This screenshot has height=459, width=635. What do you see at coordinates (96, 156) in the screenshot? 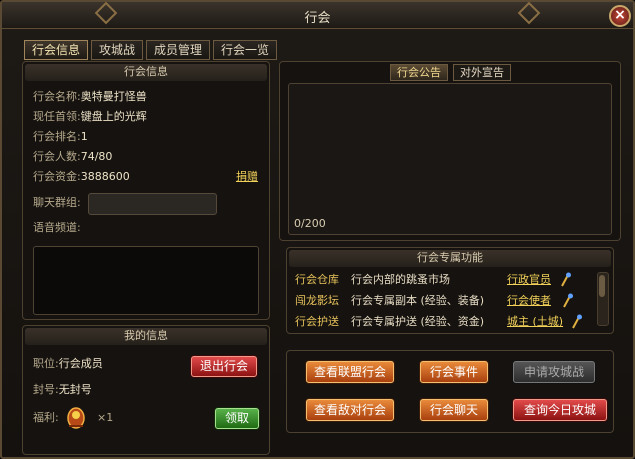
I see `guild-members-value: 74/80` at bounding box center [96, 156].